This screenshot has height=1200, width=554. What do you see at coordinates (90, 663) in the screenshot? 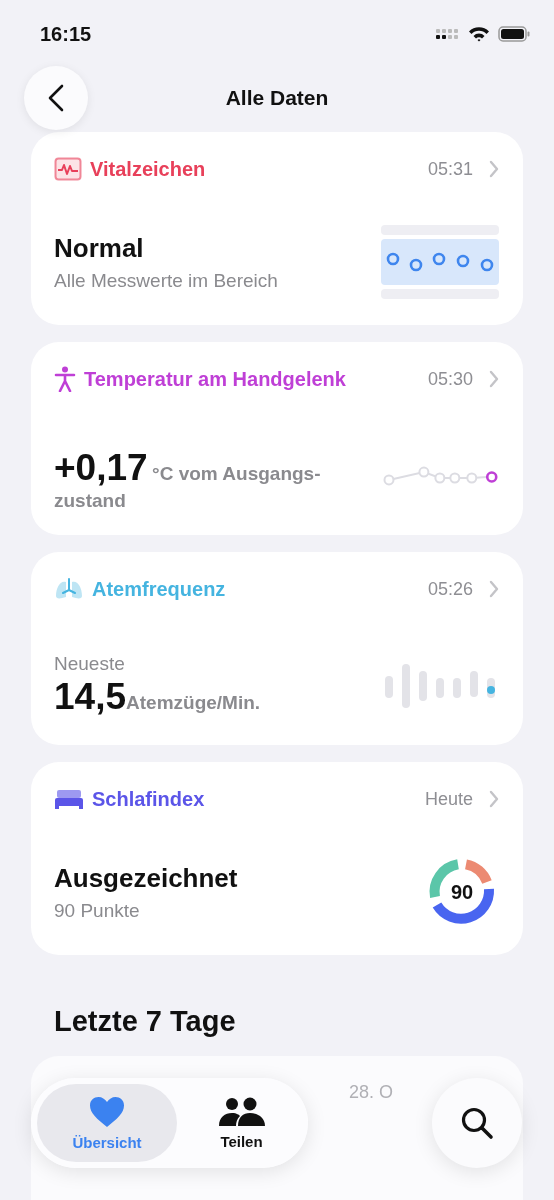
I see `measurement-label: Neueste` at bounding box center [90, 663].